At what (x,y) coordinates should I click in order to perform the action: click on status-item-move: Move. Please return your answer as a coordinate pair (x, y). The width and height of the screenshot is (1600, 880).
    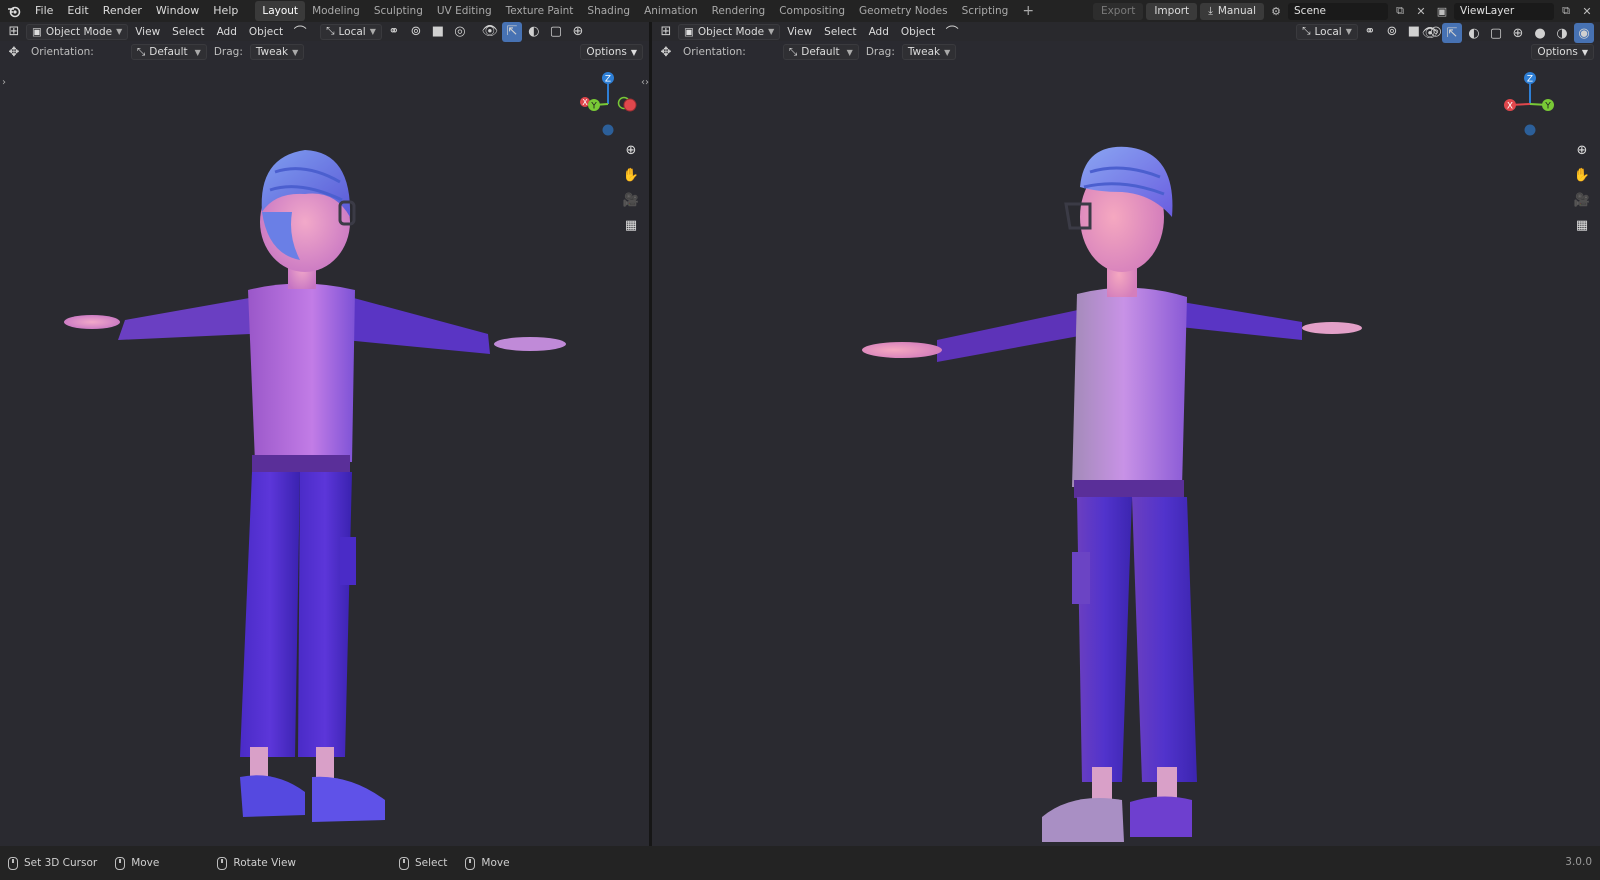
    Looking at the image, I should click on (137, 863).